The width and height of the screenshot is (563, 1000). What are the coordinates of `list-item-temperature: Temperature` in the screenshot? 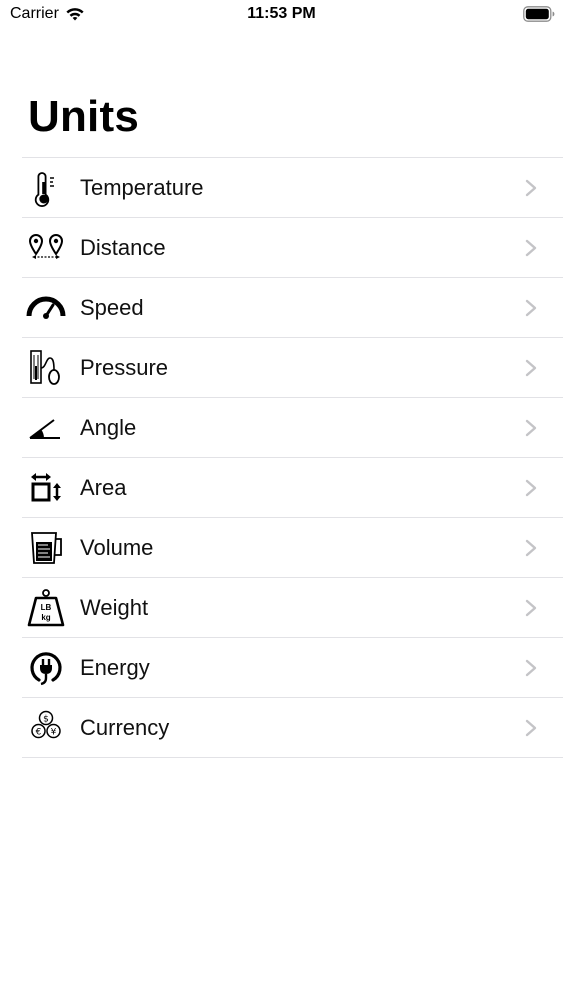 It's located at (292, 188).